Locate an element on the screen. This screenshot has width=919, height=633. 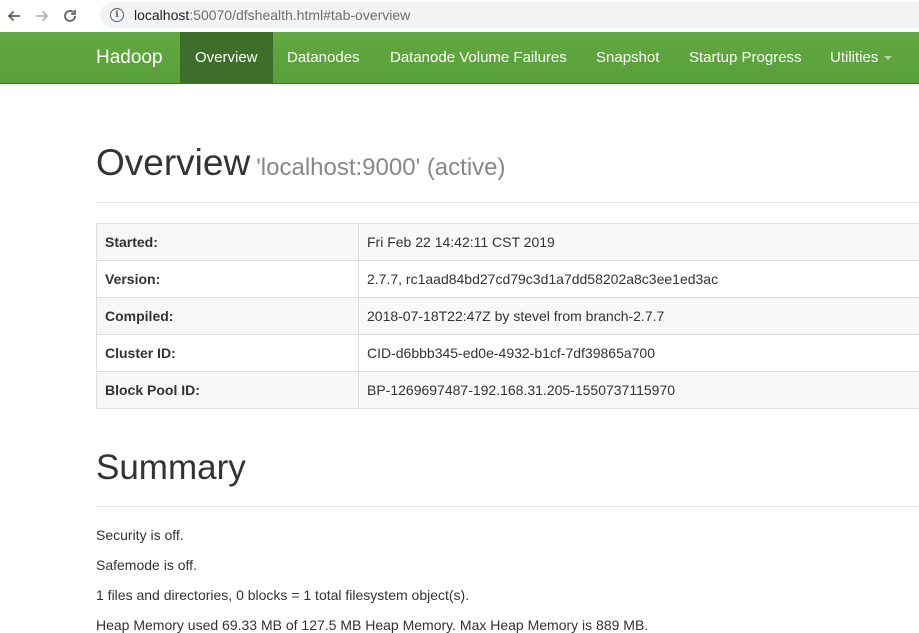
reload-icon is located at coordinates (70, 16).